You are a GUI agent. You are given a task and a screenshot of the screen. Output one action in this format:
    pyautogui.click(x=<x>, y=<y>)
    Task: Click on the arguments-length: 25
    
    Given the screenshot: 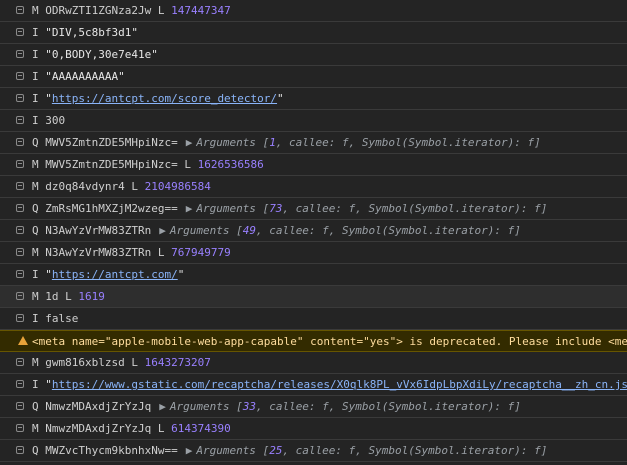 What is the action you would take?
    pyautogui.click(x=276, y=450)
    